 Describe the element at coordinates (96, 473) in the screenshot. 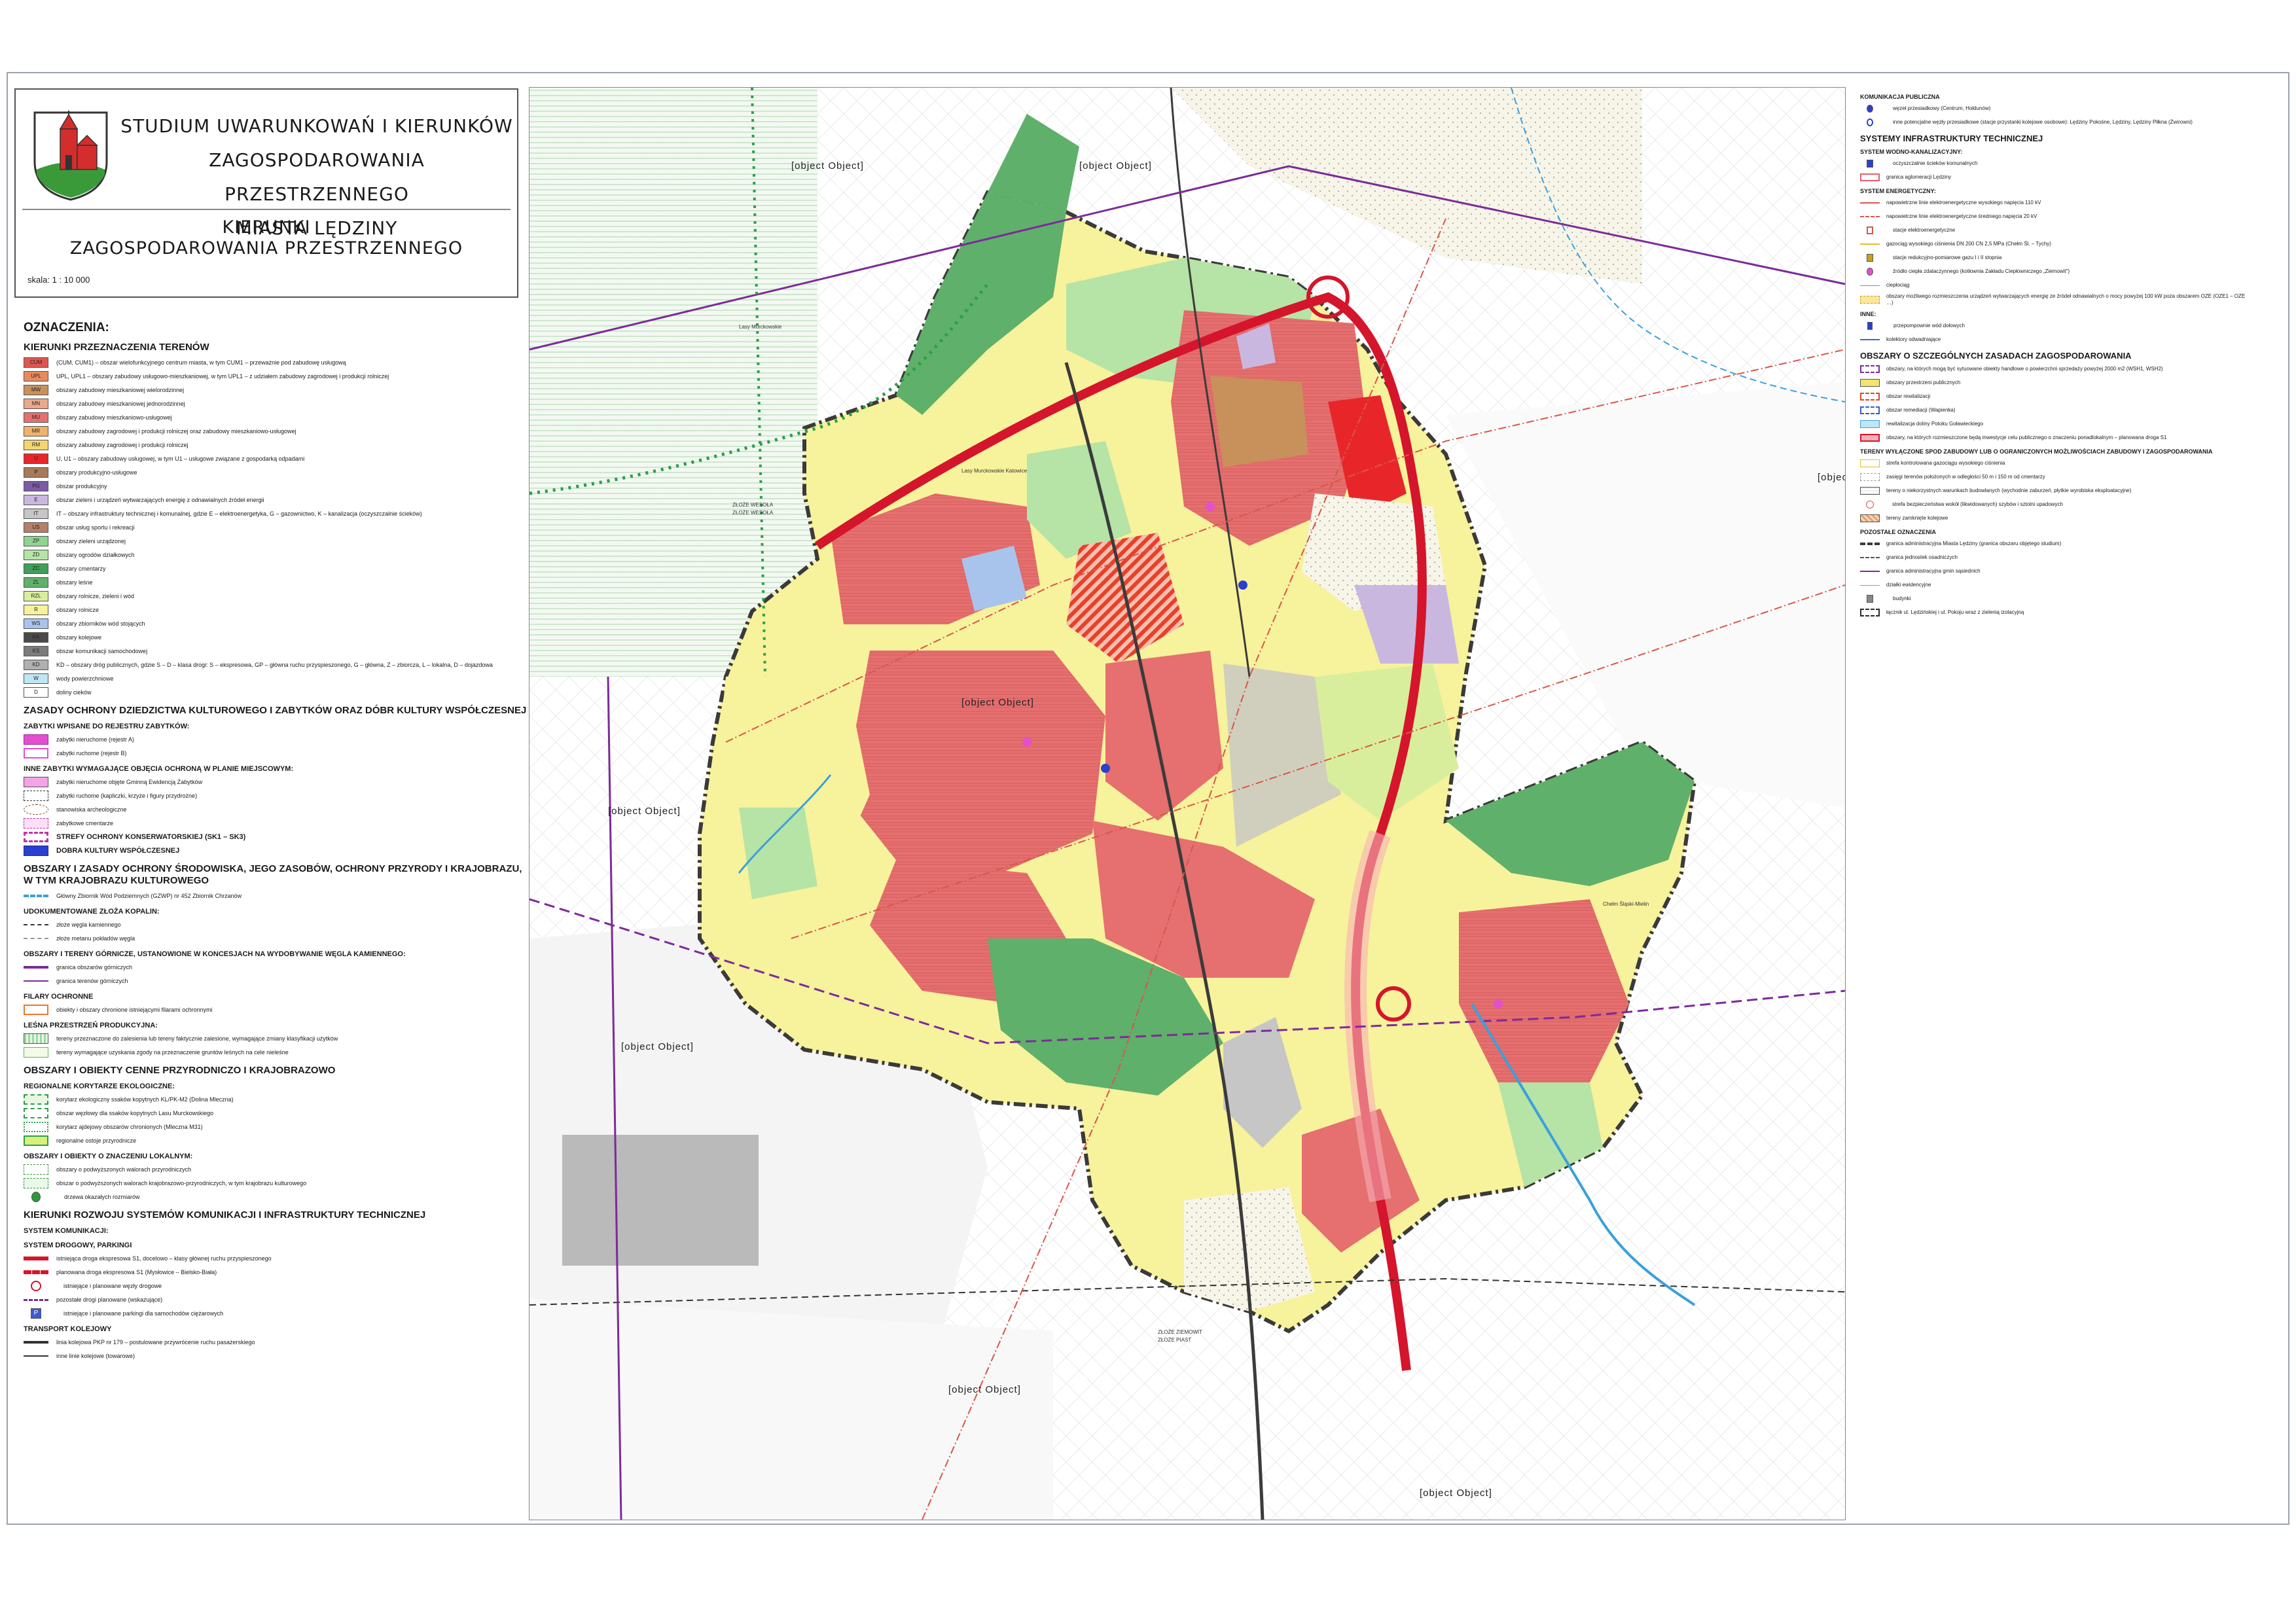

I see `legend-label: obszary produkcyjno-usługowe` at that location.